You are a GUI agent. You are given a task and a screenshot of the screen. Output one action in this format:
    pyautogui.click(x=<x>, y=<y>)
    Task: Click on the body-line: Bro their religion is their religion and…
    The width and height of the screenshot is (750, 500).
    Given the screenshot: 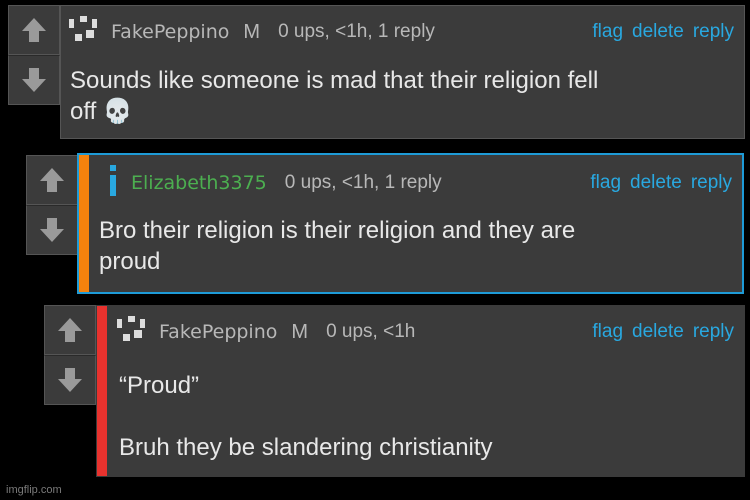 What is the action you would take?
    pyautogui.click(x=337, y=230)
    